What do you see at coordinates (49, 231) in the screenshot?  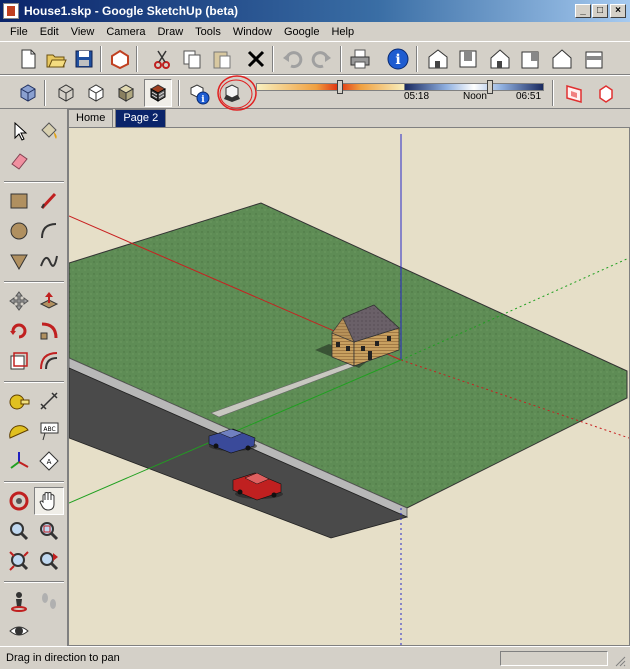 I see `arc-icon` at bounding box center [49, 231].